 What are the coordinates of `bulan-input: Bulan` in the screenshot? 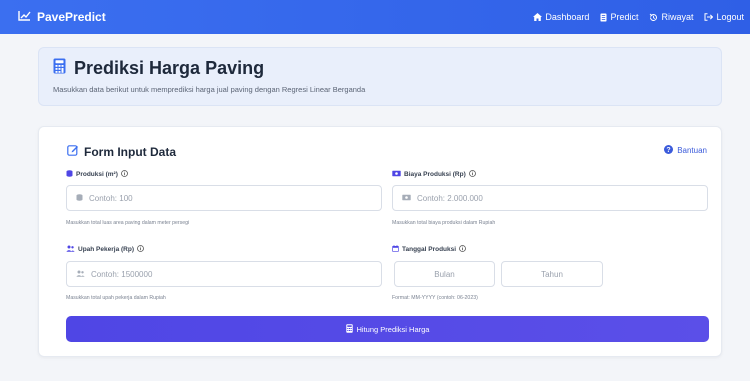 It's located at (444, 274).